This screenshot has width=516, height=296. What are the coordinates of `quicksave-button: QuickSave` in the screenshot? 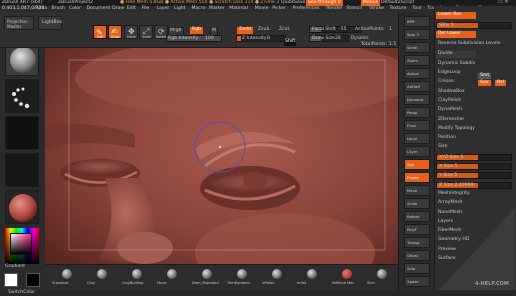 It's located at (293, 3).